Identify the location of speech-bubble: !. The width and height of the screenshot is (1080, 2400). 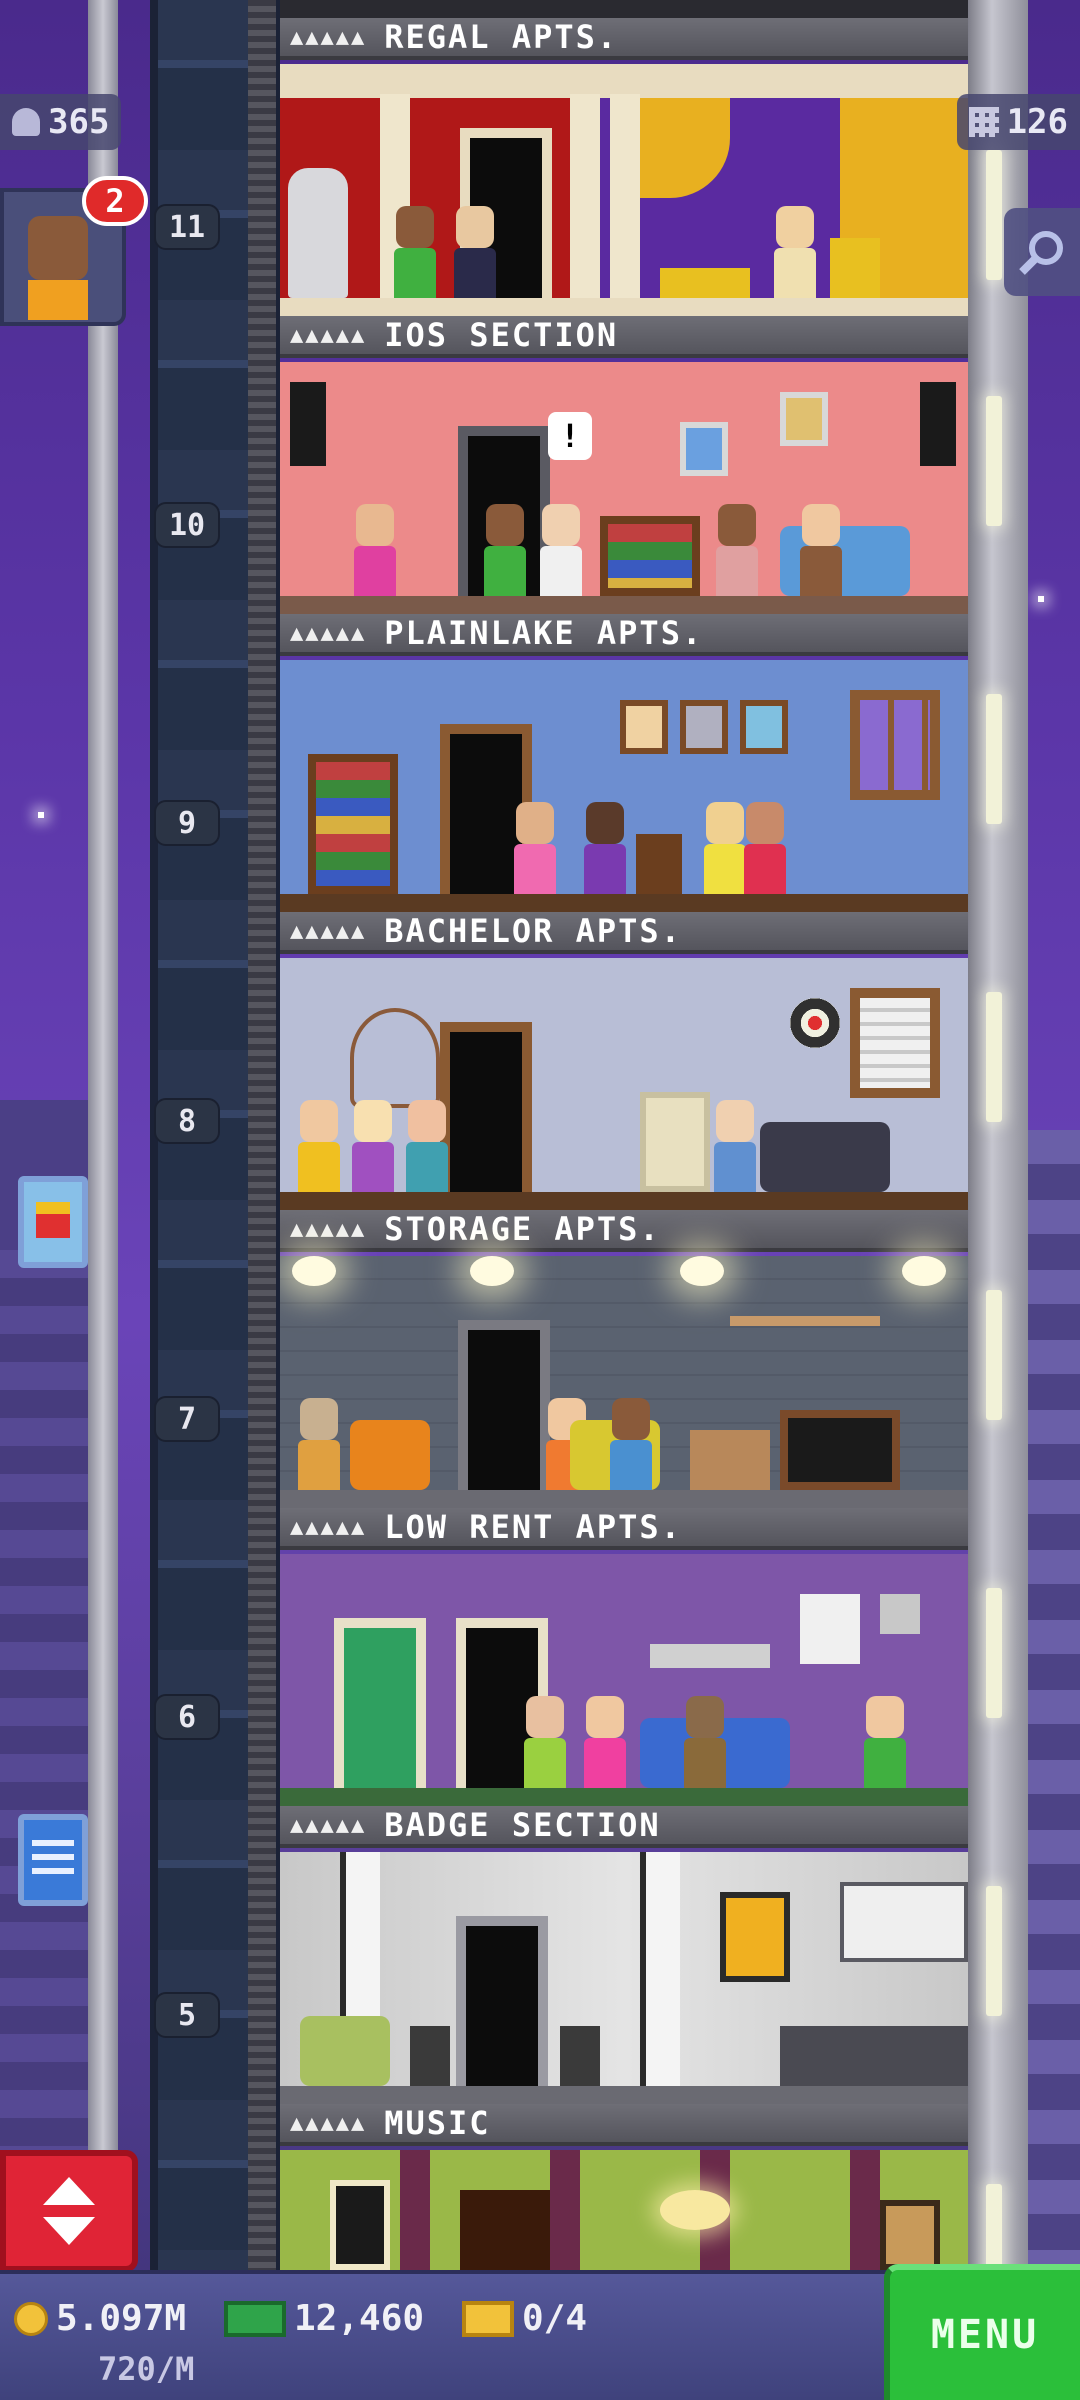
(570, 436).